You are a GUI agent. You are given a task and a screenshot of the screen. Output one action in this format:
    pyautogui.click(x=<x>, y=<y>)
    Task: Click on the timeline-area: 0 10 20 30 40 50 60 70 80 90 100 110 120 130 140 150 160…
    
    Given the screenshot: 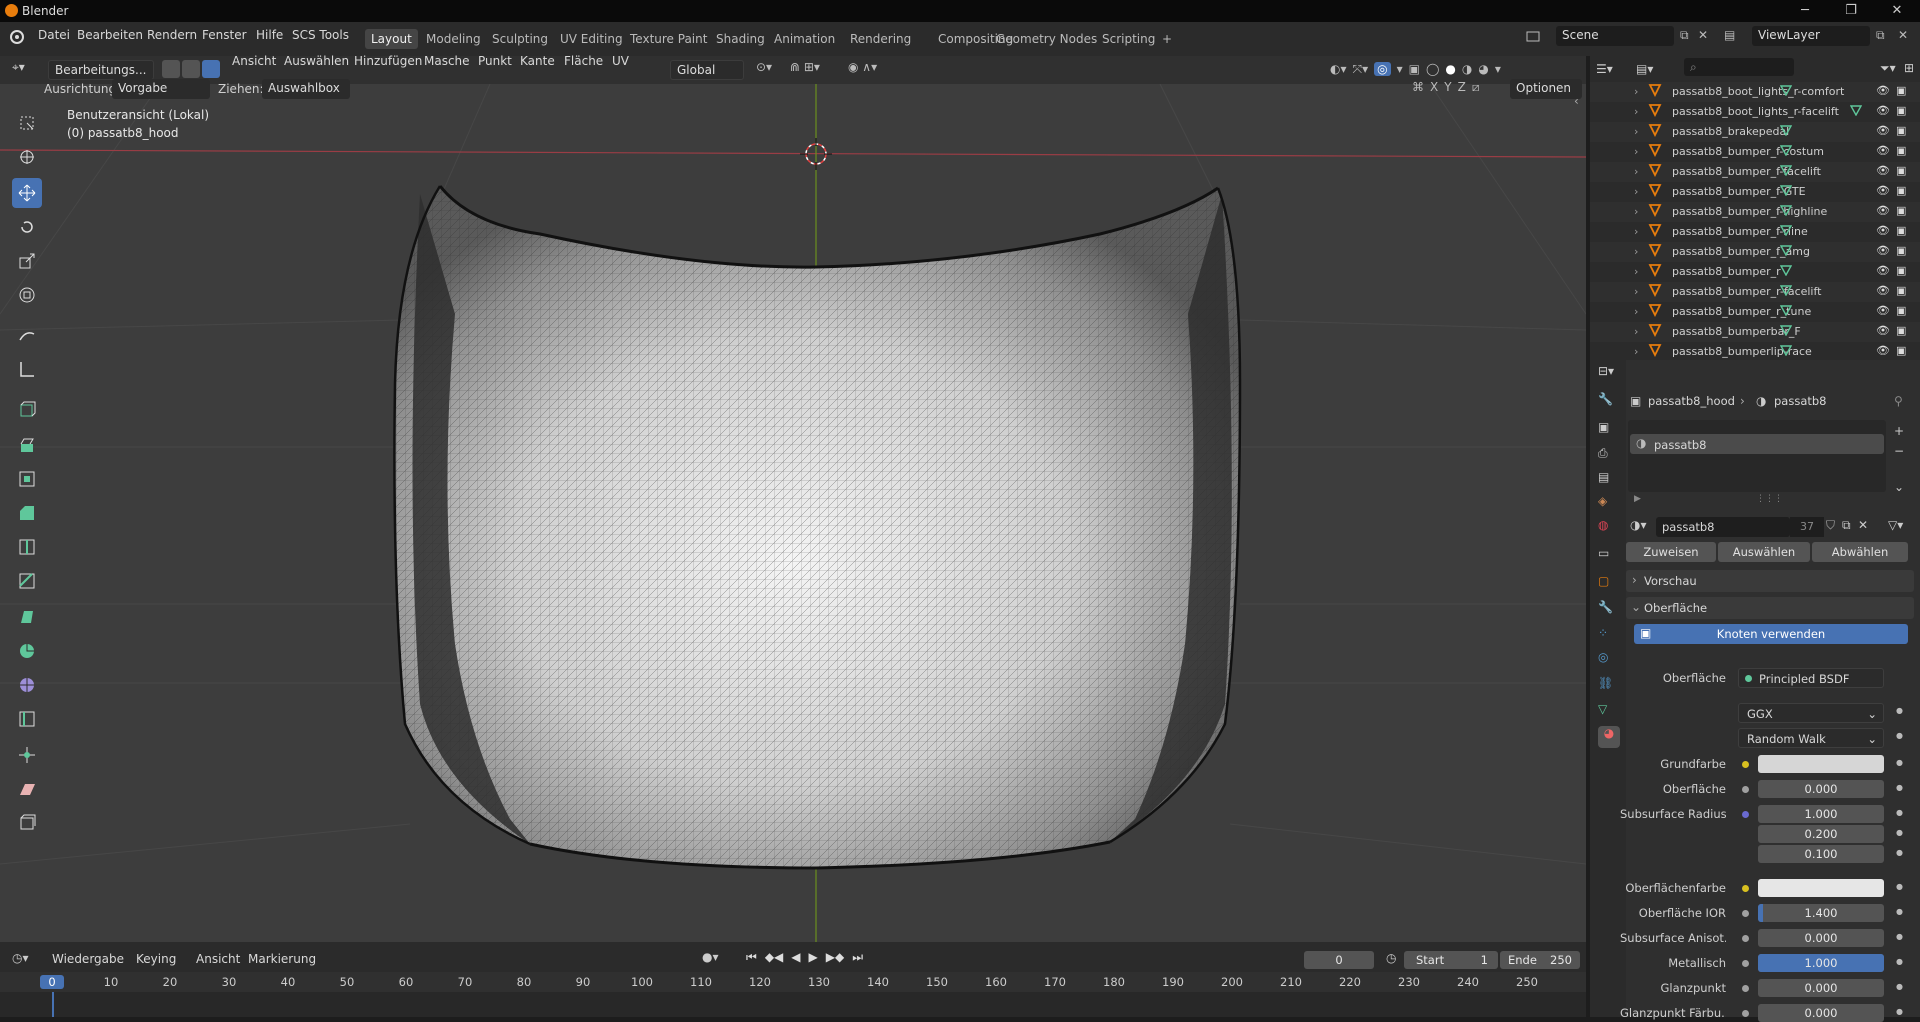 What is the action you would take?
    pyautogui.click(x=793, y=994)
    